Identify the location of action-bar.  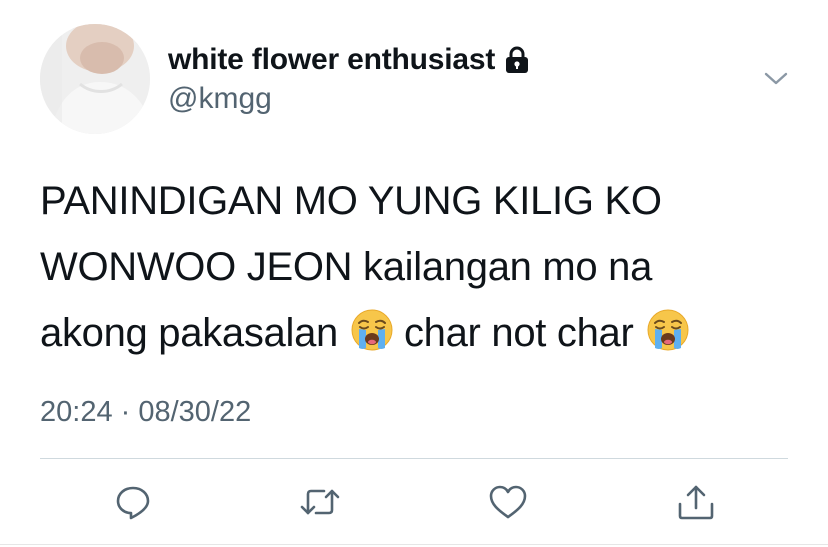
(414, 504).